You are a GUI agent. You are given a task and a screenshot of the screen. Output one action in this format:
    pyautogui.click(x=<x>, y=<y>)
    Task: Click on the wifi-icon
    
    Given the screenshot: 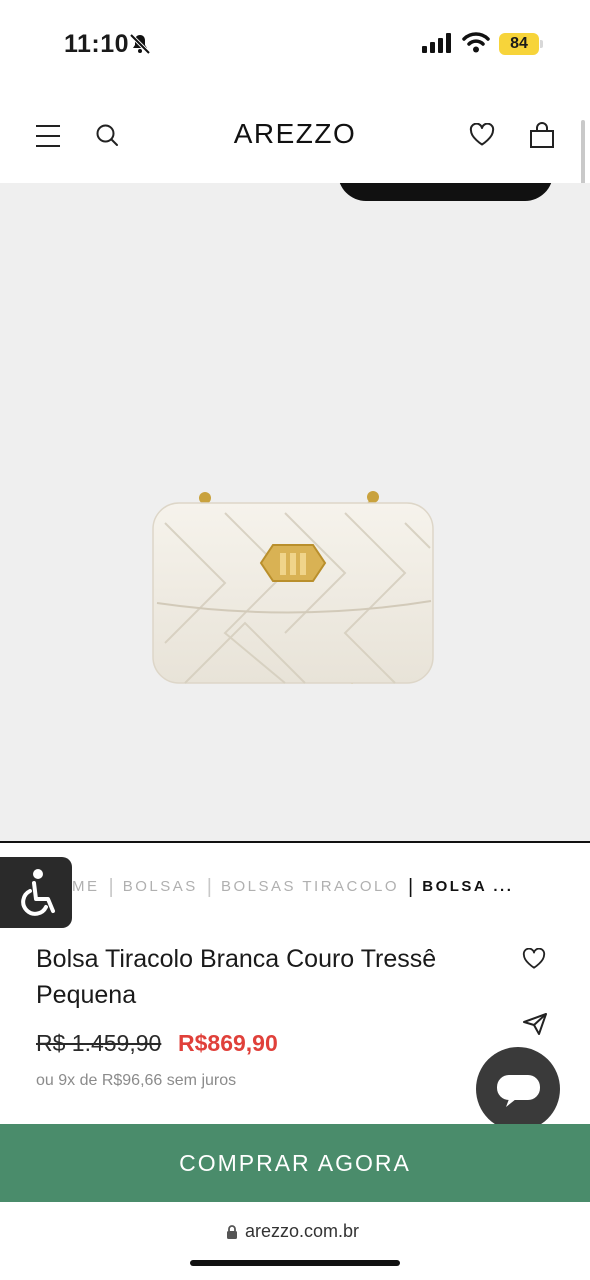 What is the action you would take?
    pyautogui.click(x=476, y=44)
    